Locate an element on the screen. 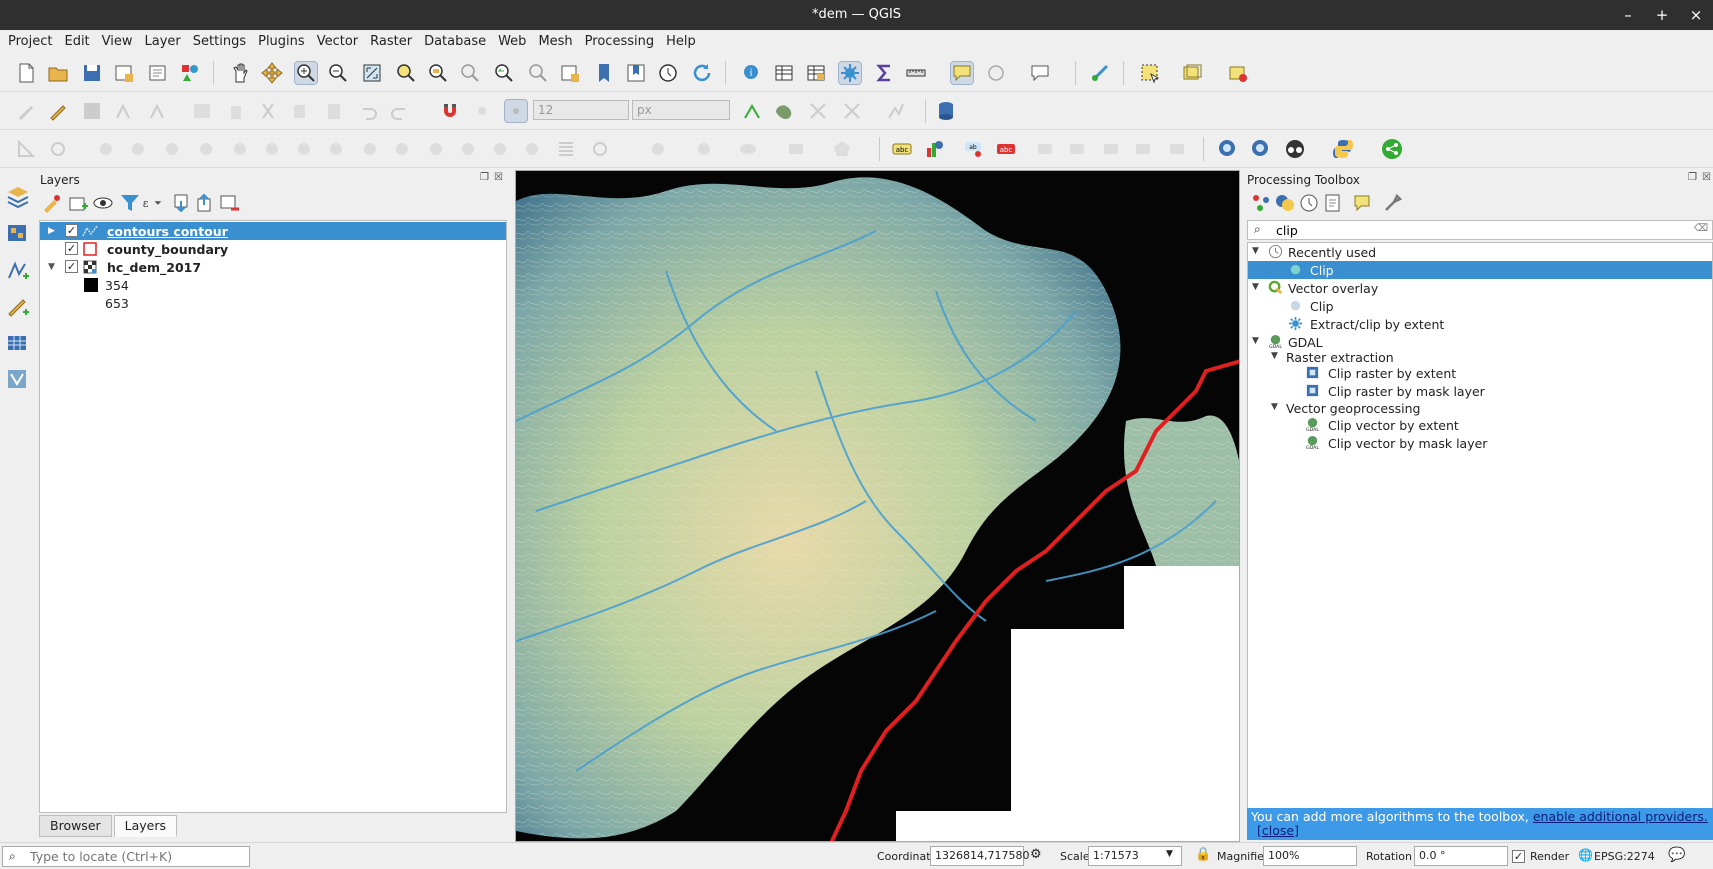 This screenshot has height=869, width=1713. self-snapping-icon is located at coordinates (852, 111).